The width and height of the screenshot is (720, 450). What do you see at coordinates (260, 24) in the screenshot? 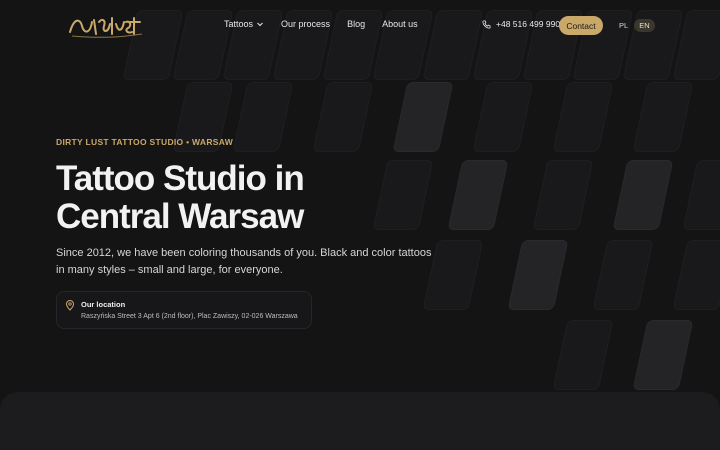
I see `chevron-down-icon` at bounding box center [260, 24].